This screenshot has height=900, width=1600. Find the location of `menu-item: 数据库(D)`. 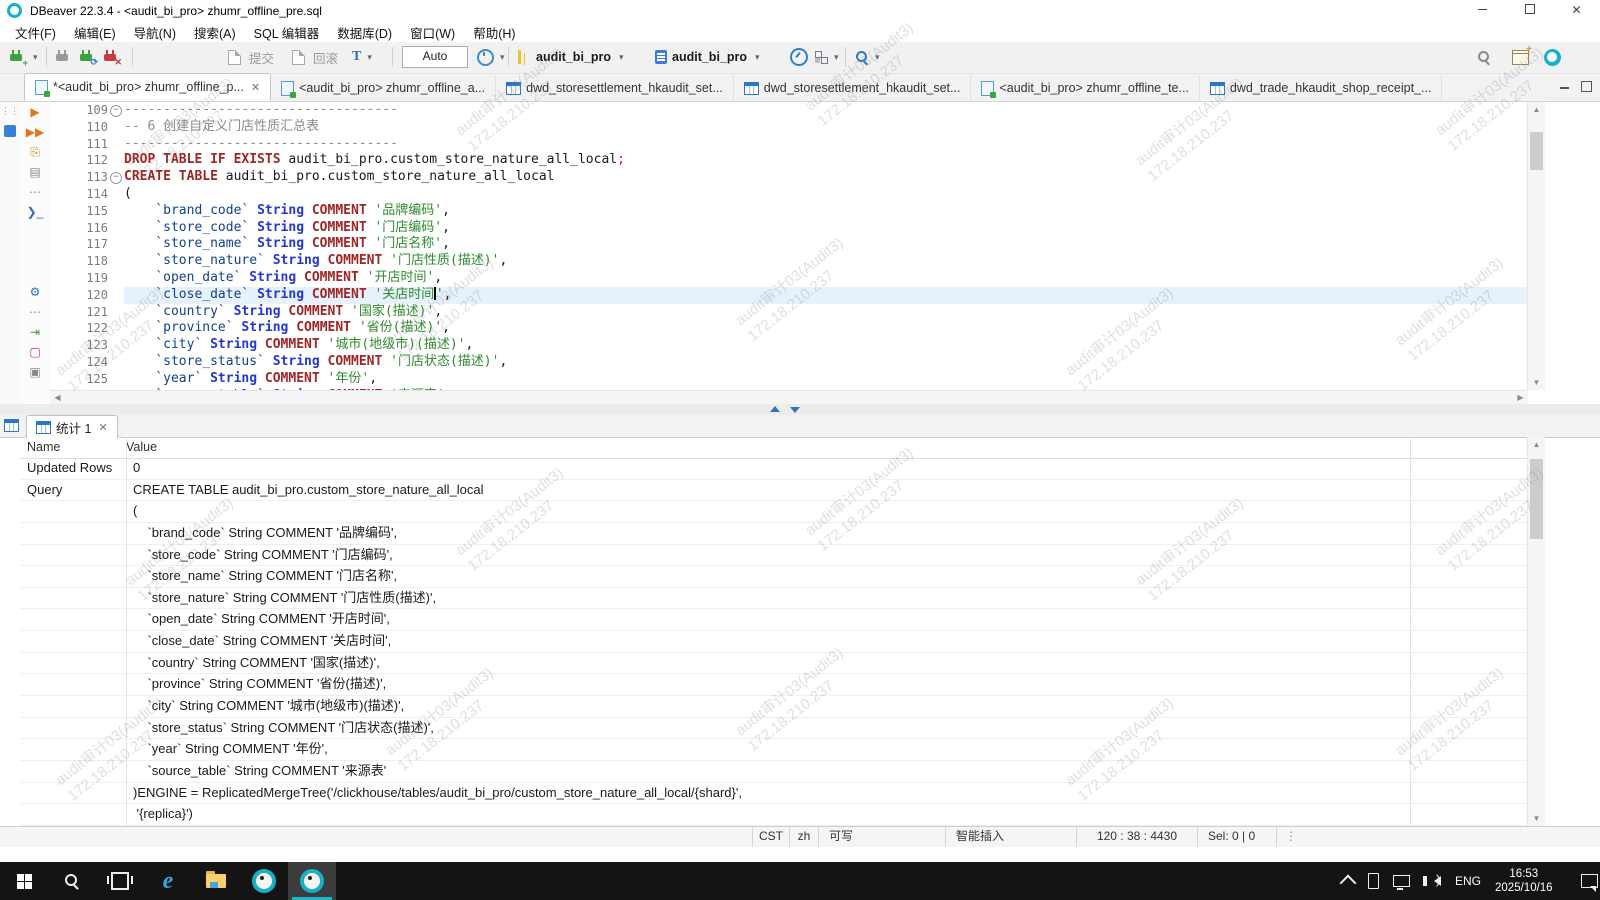

menu-item: 数据库(D) is located at coordinates (364, 32).